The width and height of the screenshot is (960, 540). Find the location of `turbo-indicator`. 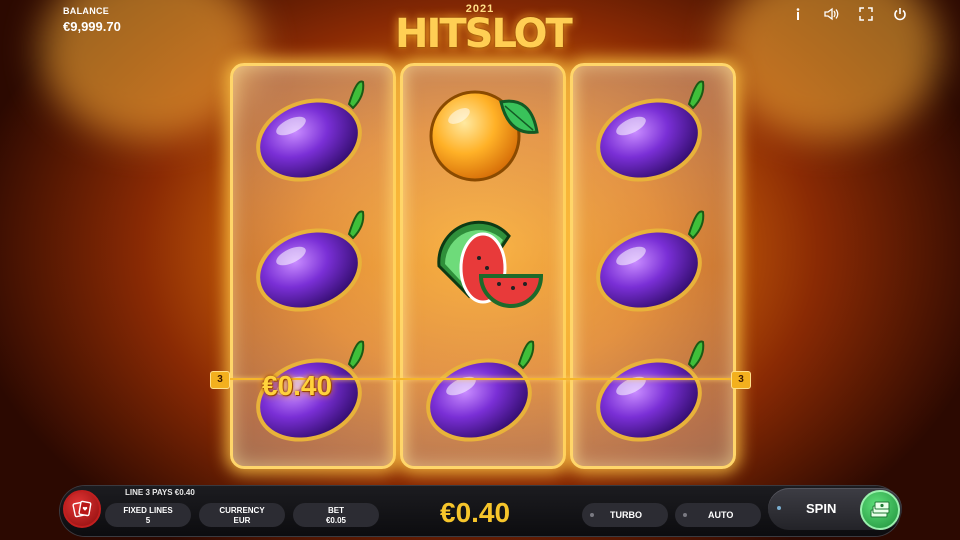

turbo-indicator is located at coordinates (592, 515).